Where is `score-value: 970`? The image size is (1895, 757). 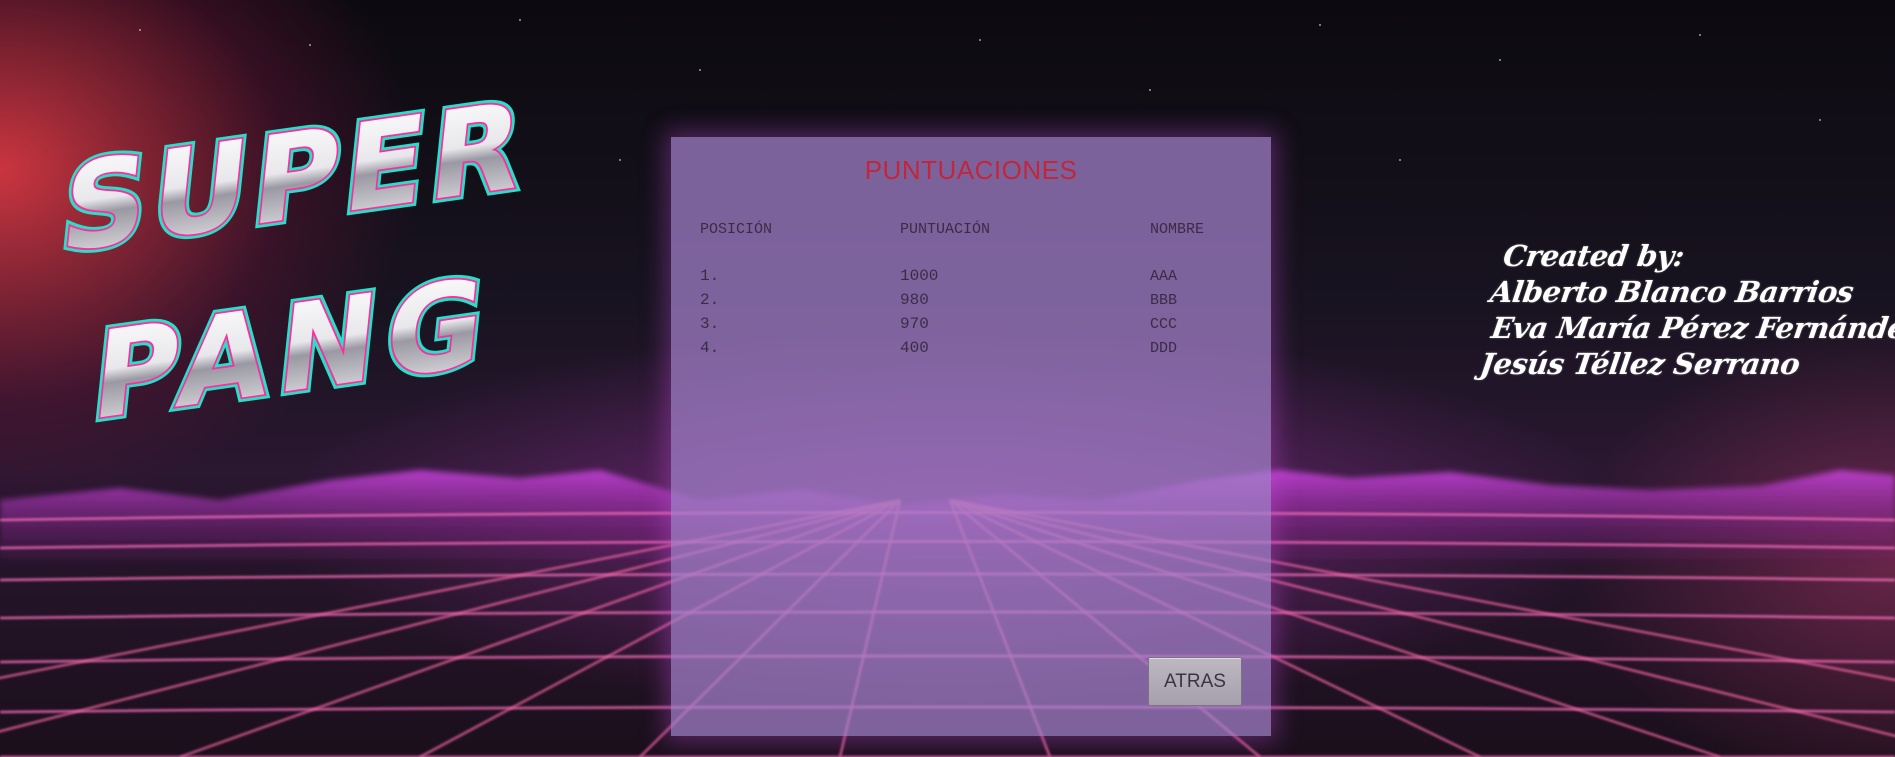
score-value: 970 is located at coordinates (914, 324).